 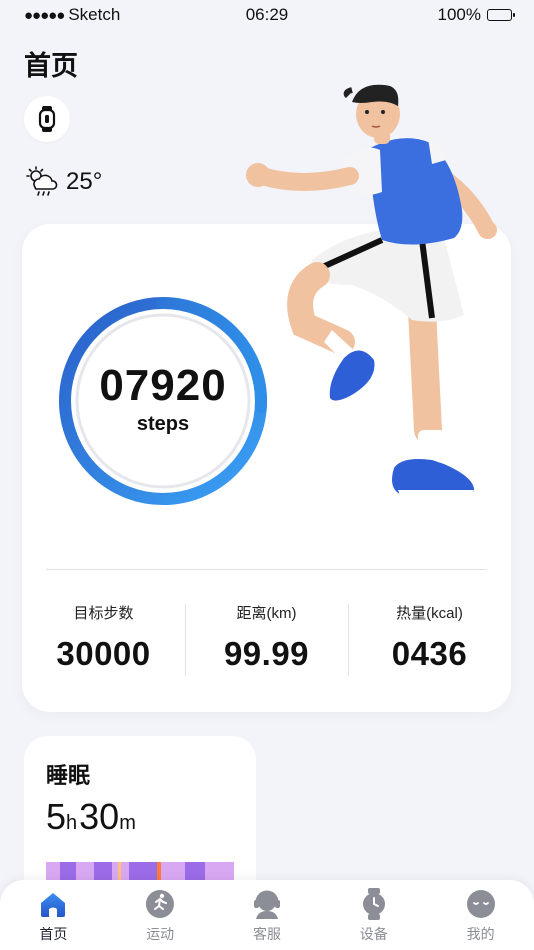 What do you see at coordinates (42, 181) in the screenshot?
I see `cloud-sun-rain-icon` at bounding box center [42, 181].